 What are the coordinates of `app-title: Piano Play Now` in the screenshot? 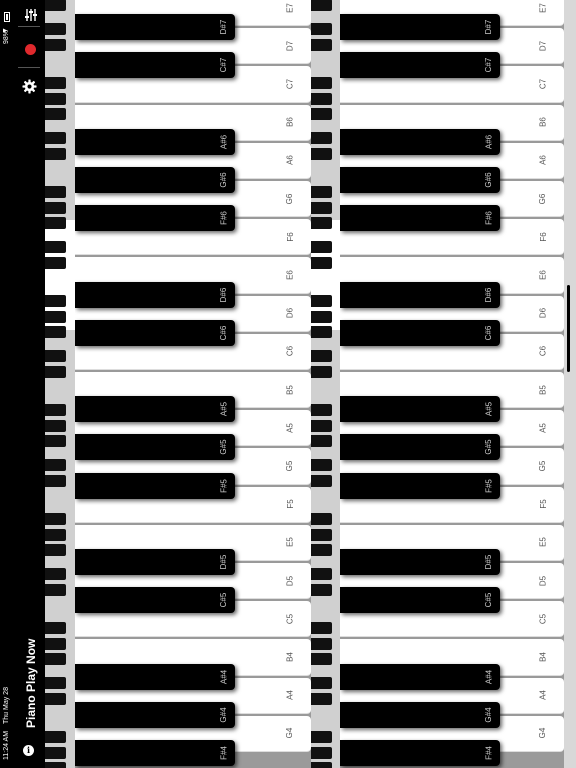 It's located at (31, 683).